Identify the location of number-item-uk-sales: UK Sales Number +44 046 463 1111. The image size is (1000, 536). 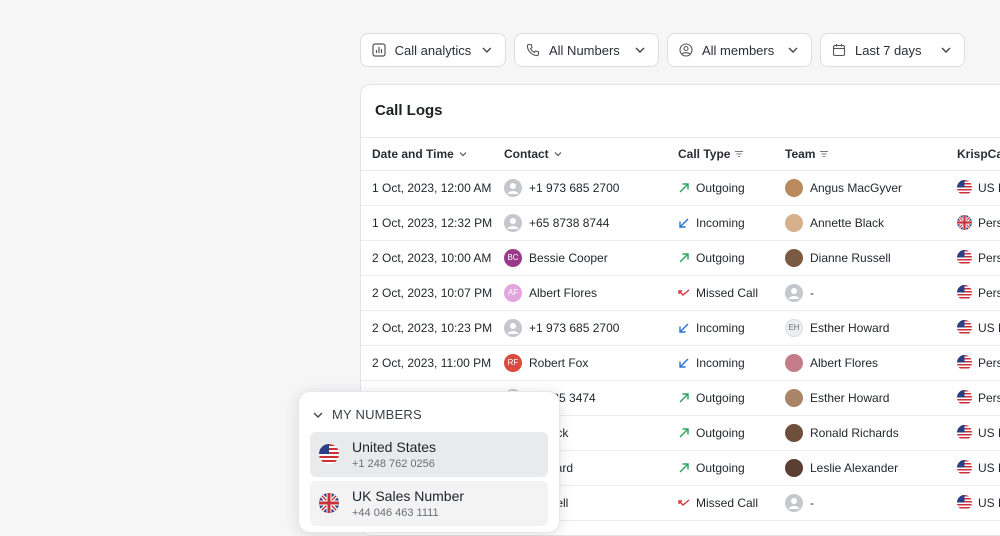
(429, 503).